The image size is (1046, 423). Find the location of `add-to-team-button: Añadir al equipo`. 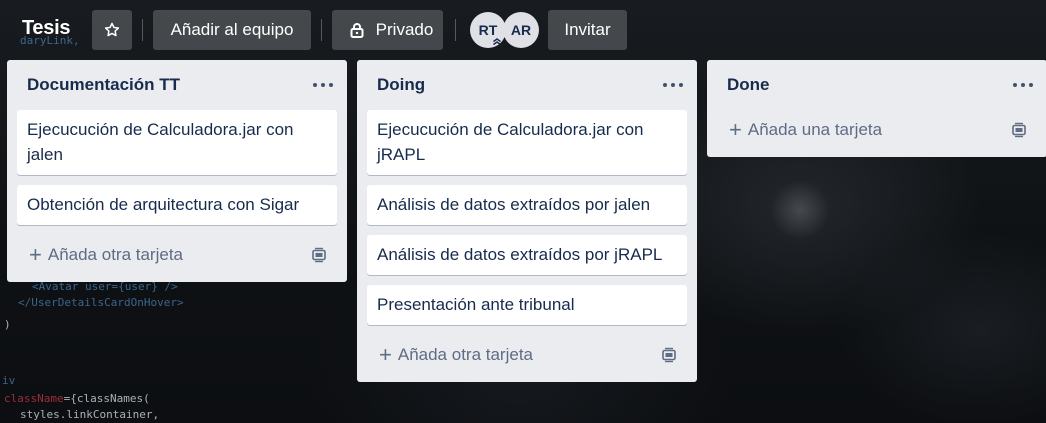

add-to-team-button: Añadir al equipo is located at coordinates (232, 30).